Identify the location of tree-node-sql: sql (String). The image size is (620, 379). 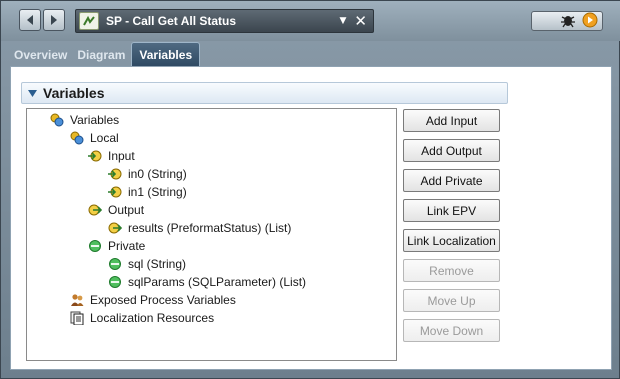
(147, 264).